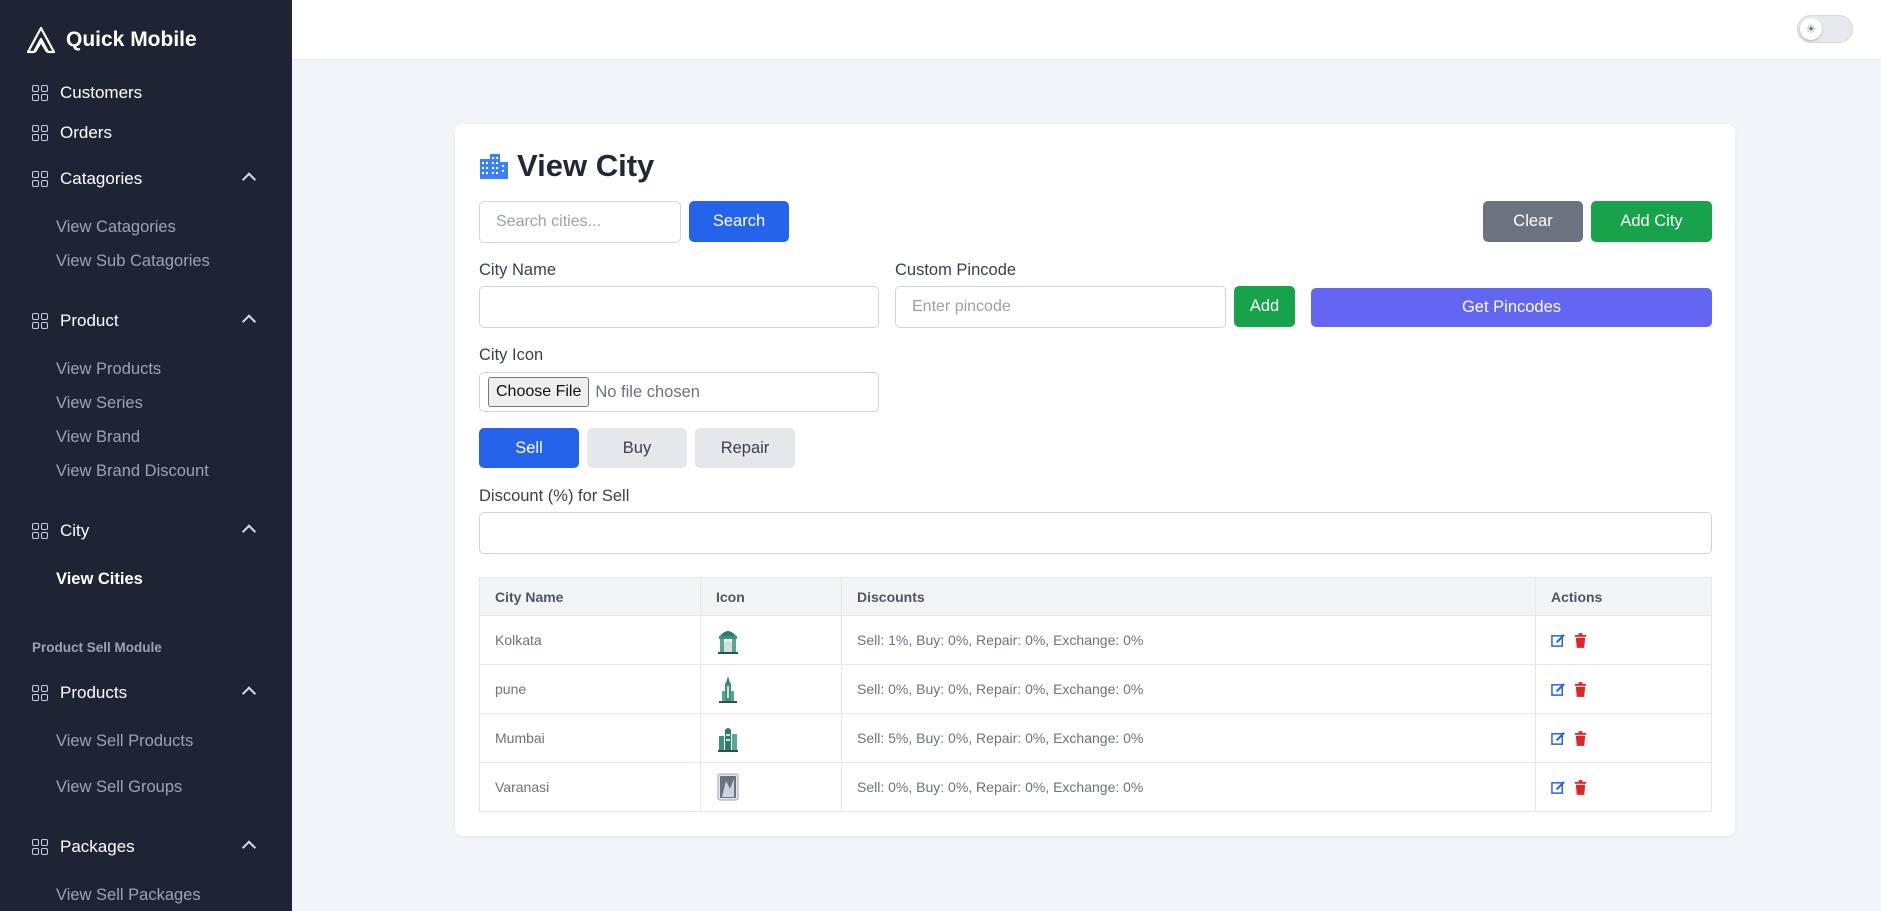 The width and height of the screenshot is (1881, 911). Describe the element at coordinates (739, 221) in the screenshot. I see `search-button: Search` at that location.